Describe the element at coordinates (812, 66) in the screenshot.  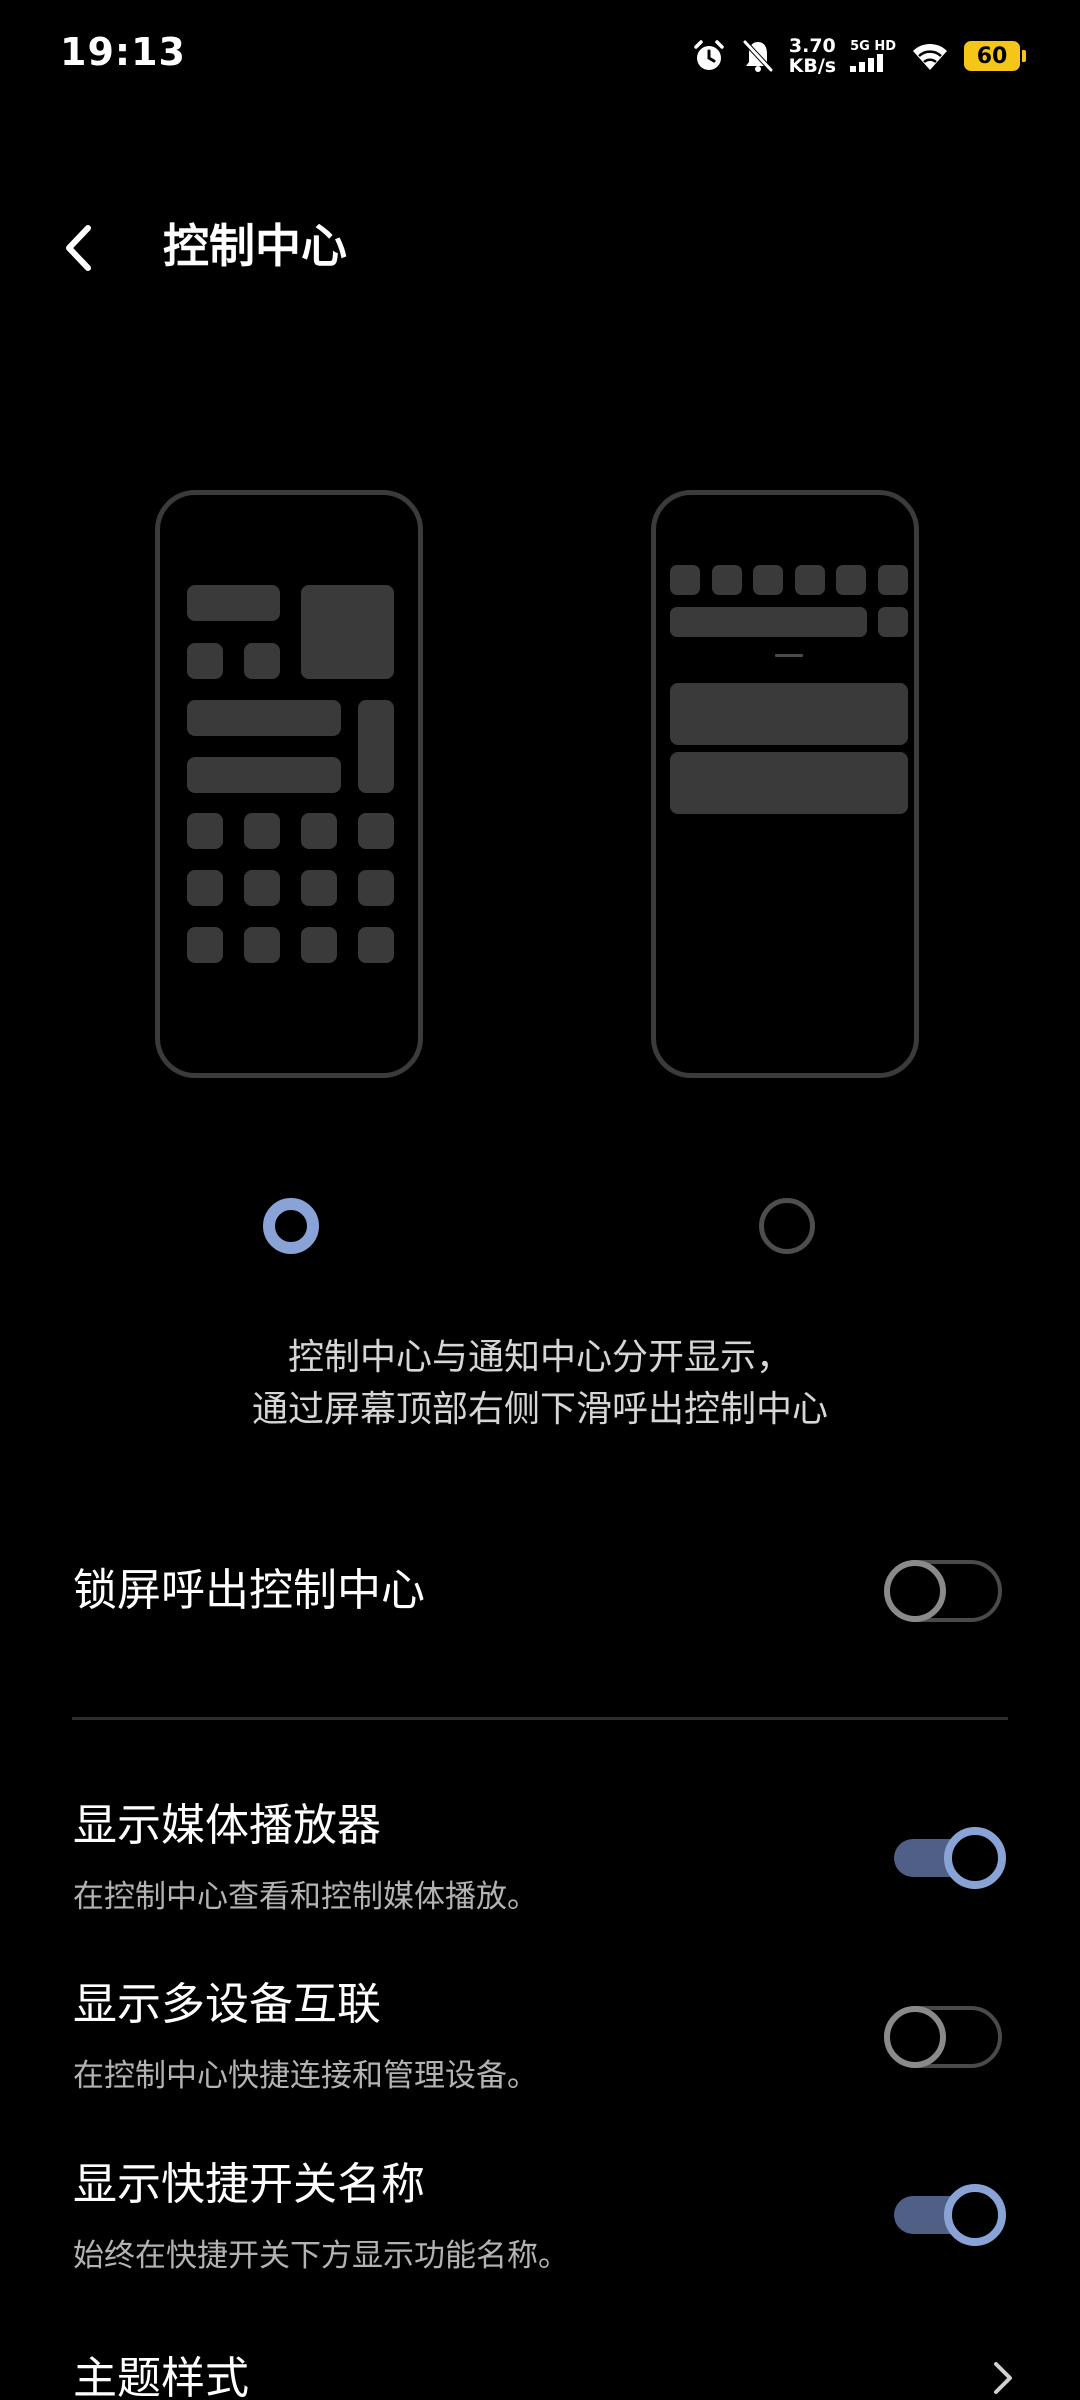
I see `network-speed-unit: KB/s` at that location.